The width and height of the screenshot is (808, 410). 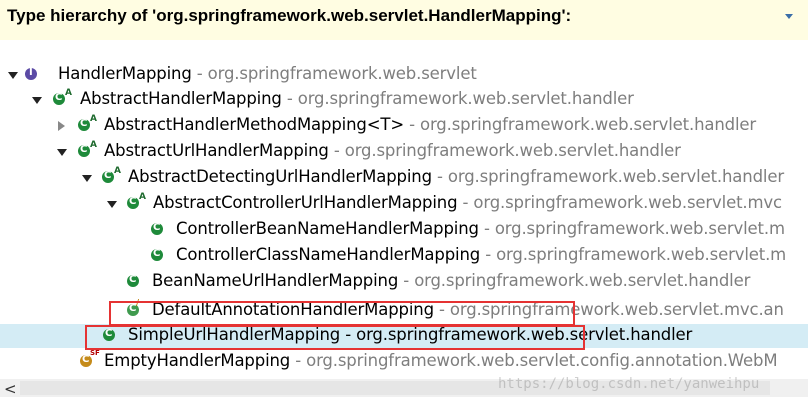 I want to click on interface-icon, so click(x=34, y=75).